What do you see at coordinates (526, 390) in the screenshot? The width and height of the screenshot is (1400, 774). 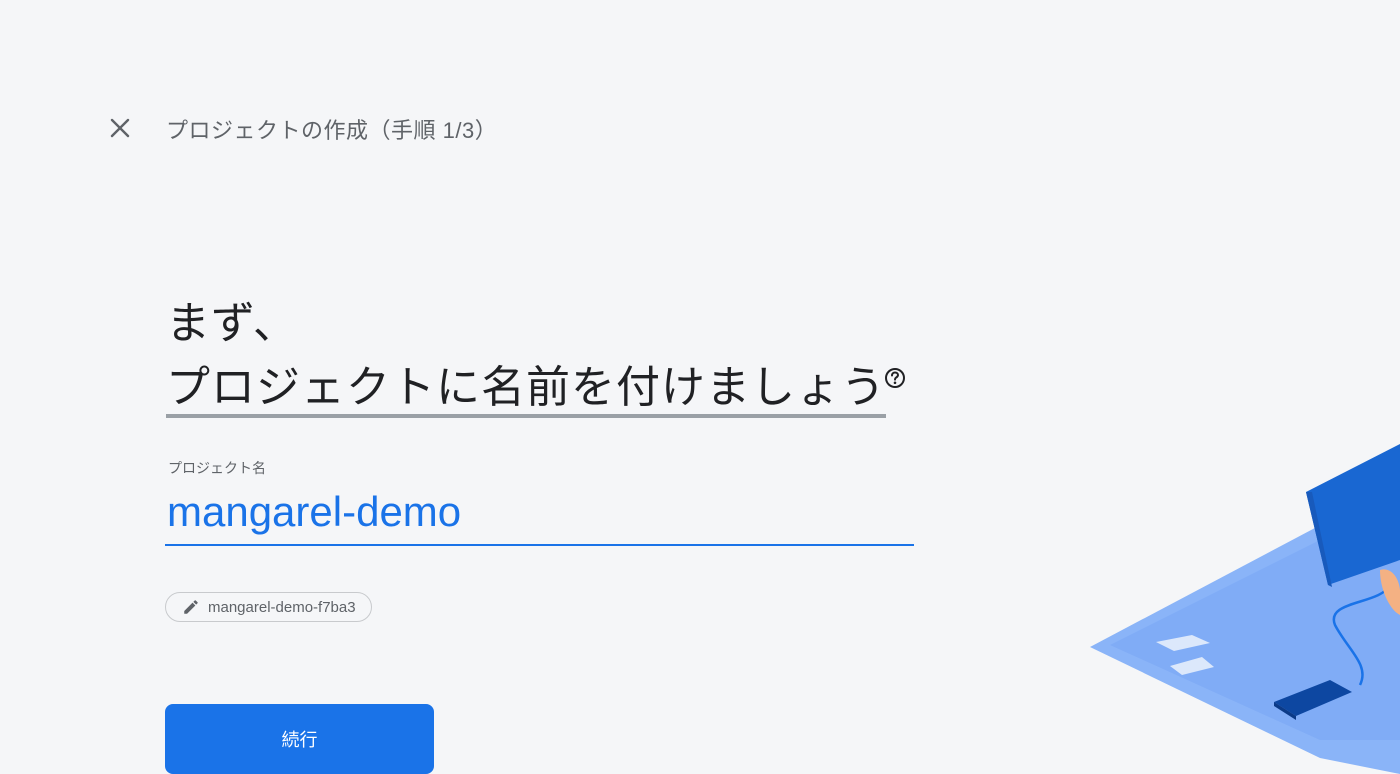 I see `heading-line-2: プロジェクトに名前を付けましょう` at bounding box center [526, 390].